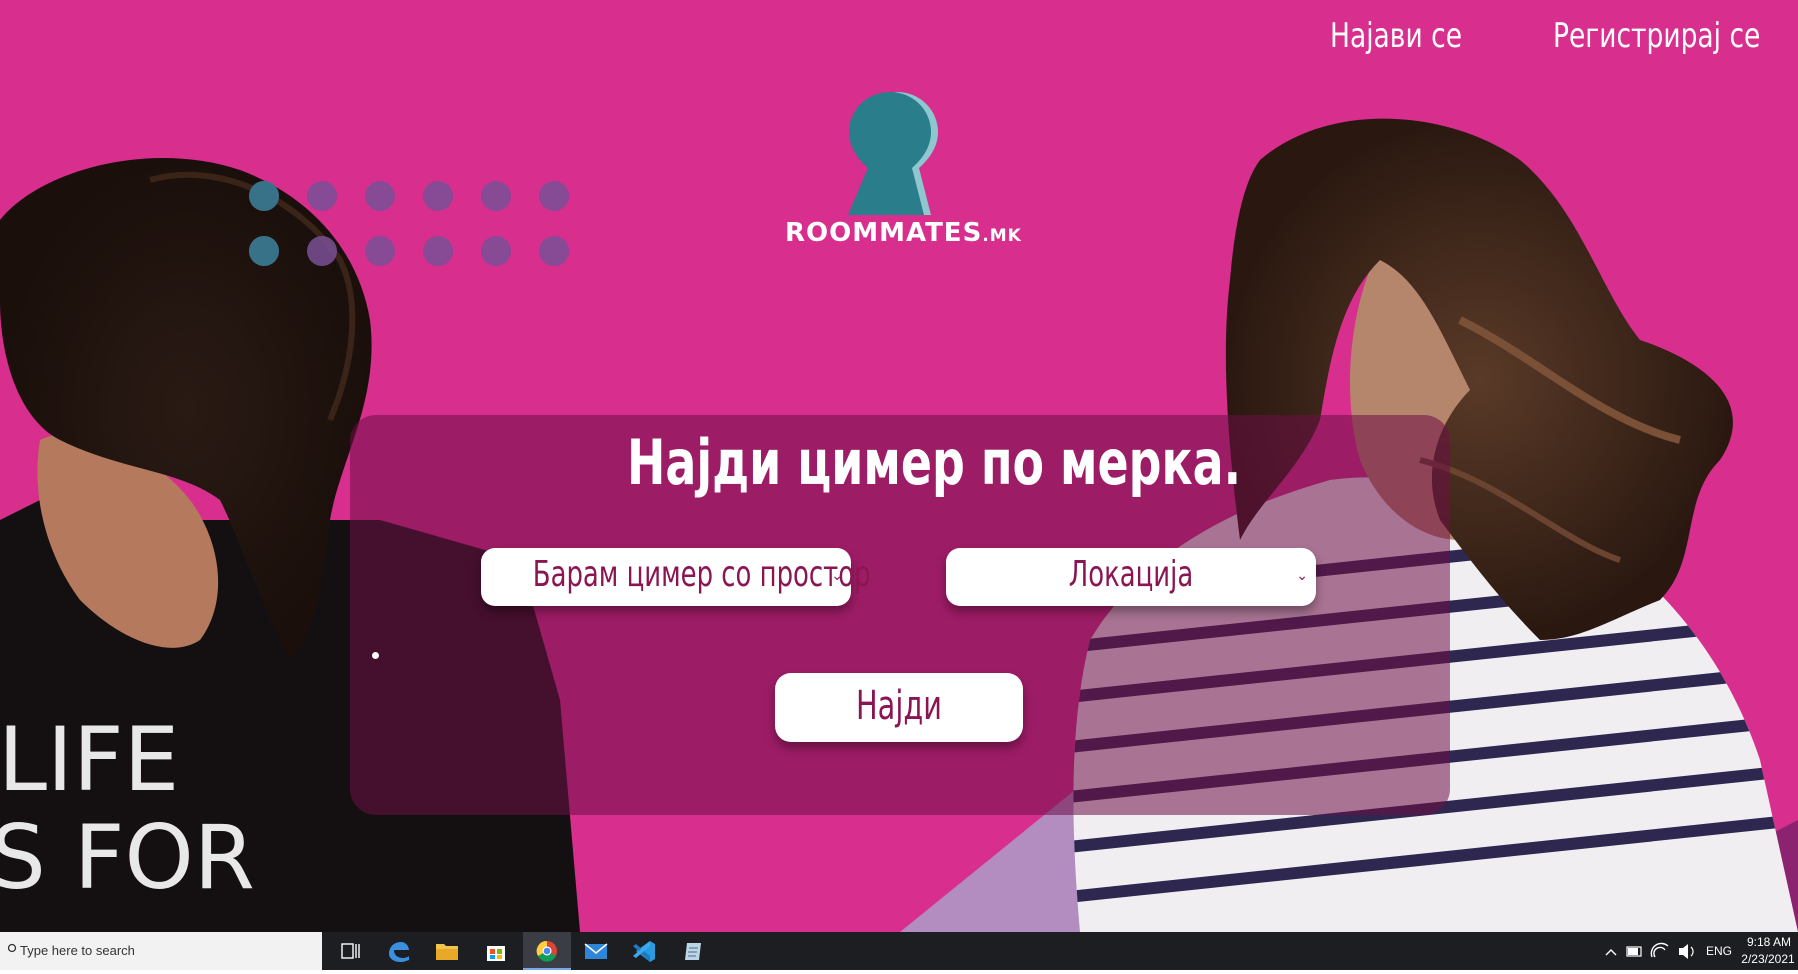  I want to click on location-select: Локација ⌄, so click(1131, 577).